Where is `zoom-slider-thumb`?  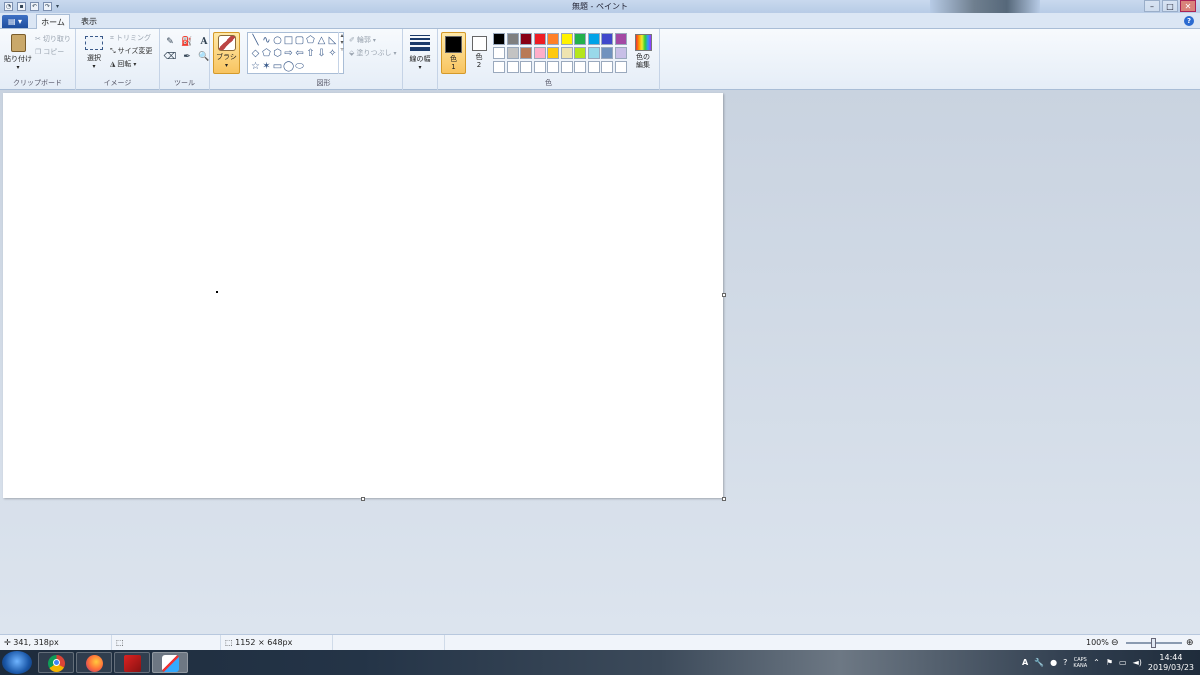 zoom-slider-thumb is located at coordinates (1153, 643).